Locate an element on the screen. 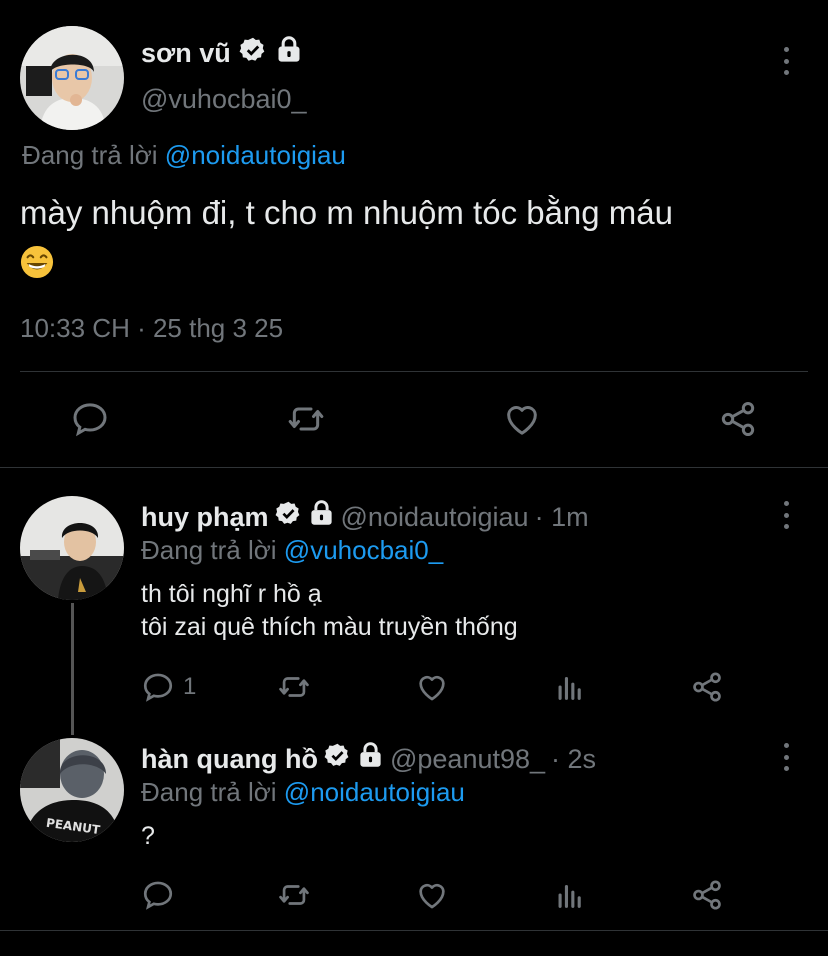  reply-header: hàn quang hồ @peanut98_ · 2s is located at coordinates (368, 759).